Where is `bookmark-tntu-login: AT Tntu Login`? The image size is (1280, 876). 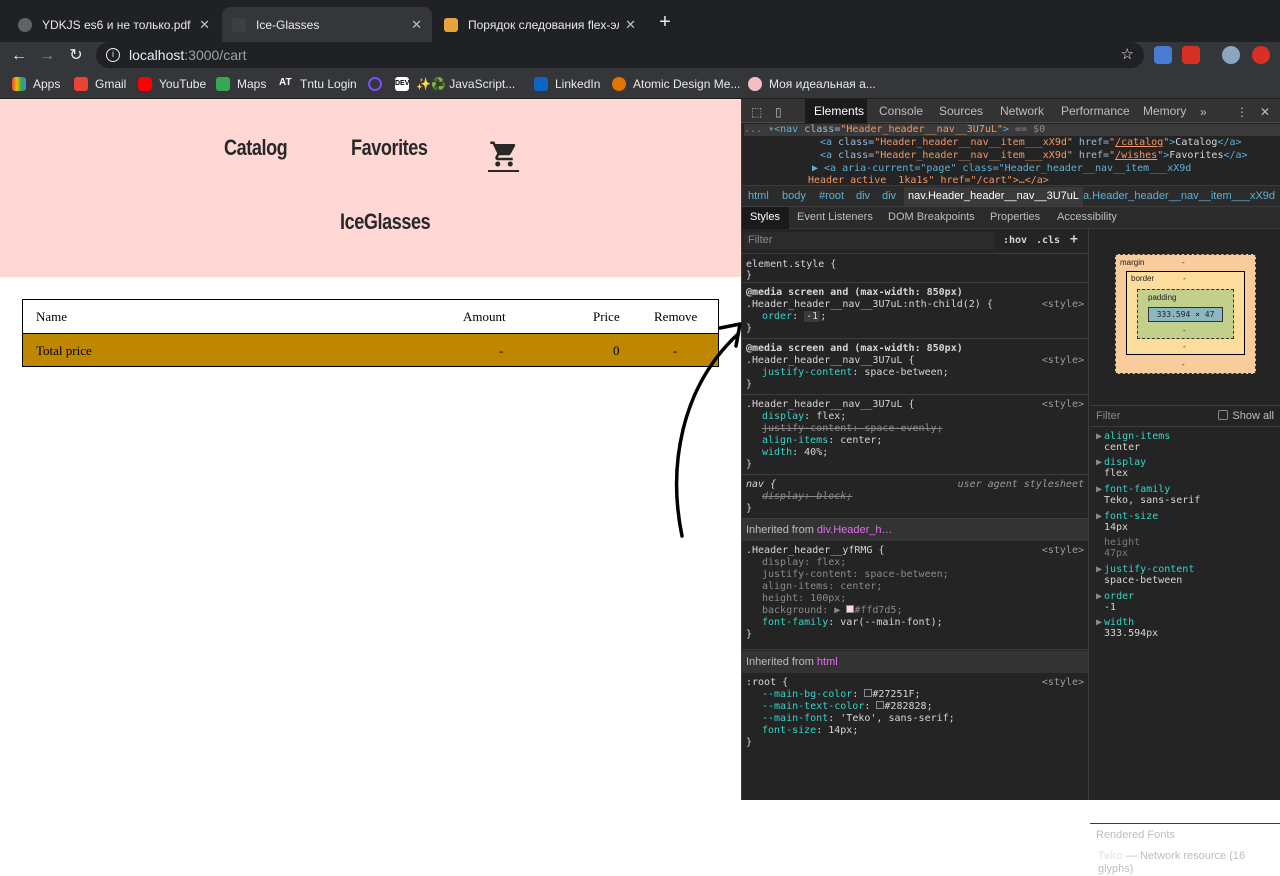
bookmark-tntu-login: AT Tntu Login is located at coordinates (318, 84).